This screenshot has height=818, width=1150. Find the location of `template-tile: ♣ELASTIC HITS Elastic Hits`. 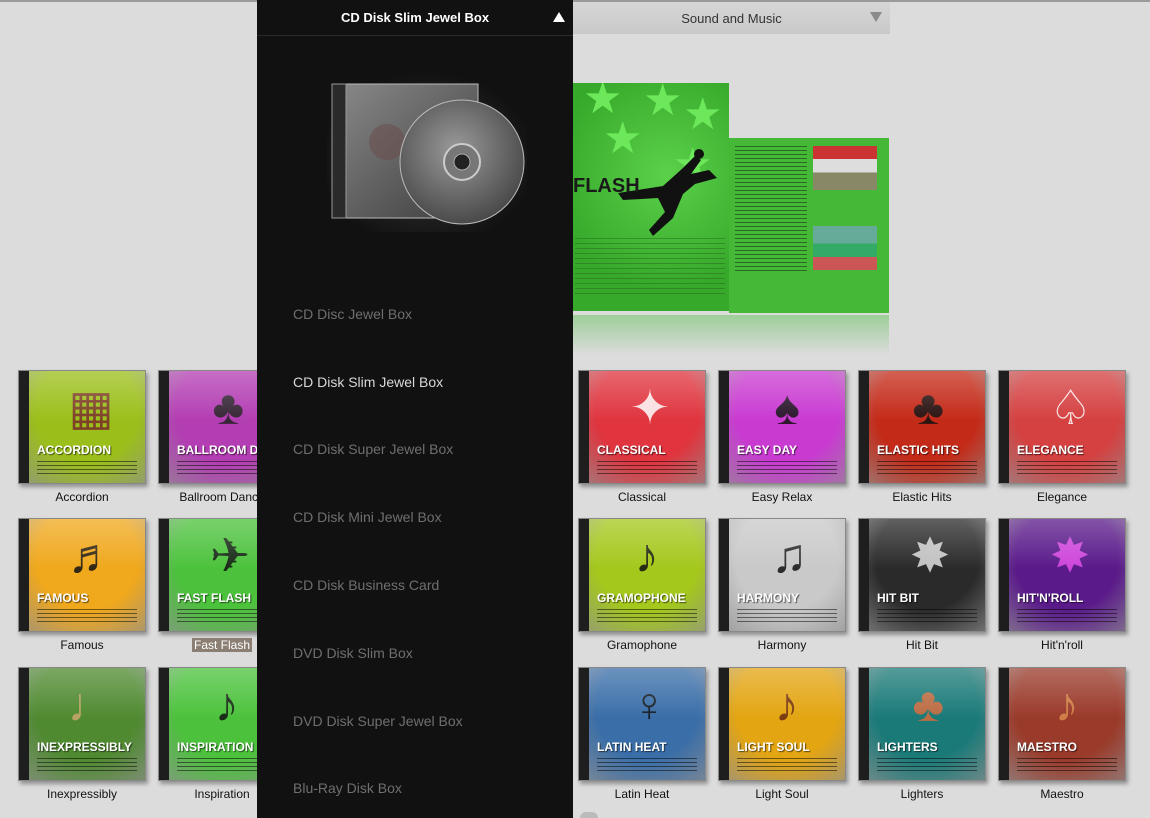

template-tile: ♣ELASTIC HITS Elastic Hits is located at coordinates (922, 444).